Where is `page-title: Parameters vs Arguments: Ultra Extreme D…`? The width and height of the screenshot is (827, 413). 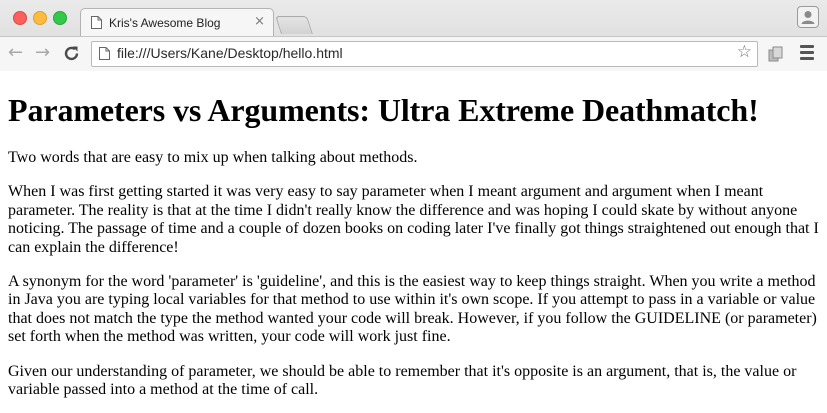 page-title: Parameters vs Arguments: Ultra Extreme D… is located at coordinates (383, 110).